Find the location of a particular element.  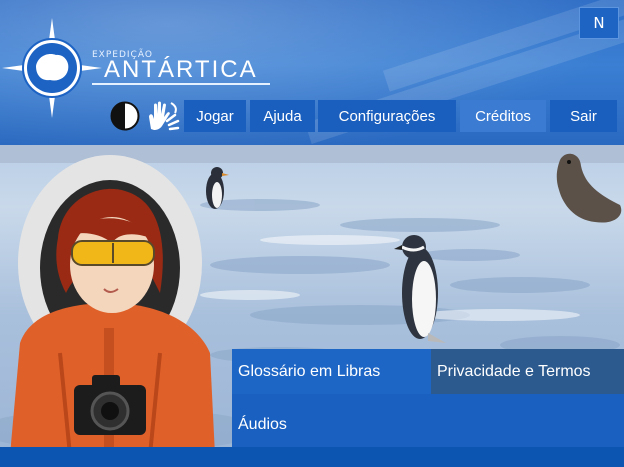

audios-button: Áudios is located at coordinates (428, 424).